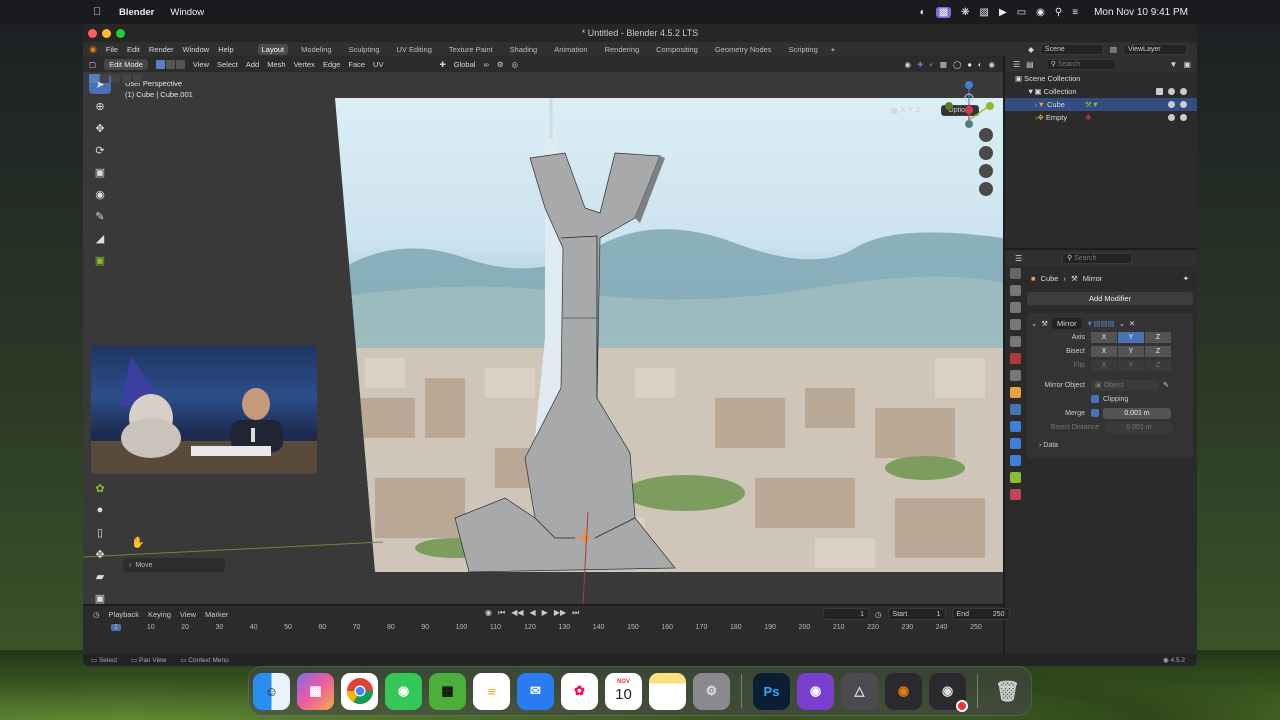  Describe the element at coordinates (1071, 49) in the screenshot. I see `scene-selector: Scene` at that location.